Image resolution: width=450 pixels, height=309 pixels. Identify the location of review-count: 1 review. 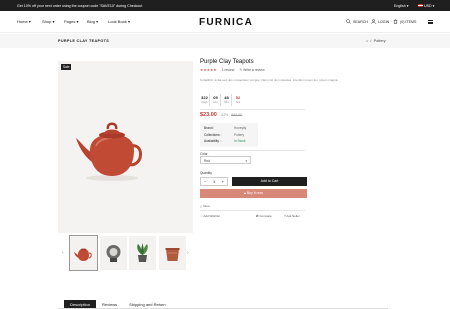
(228, 70).